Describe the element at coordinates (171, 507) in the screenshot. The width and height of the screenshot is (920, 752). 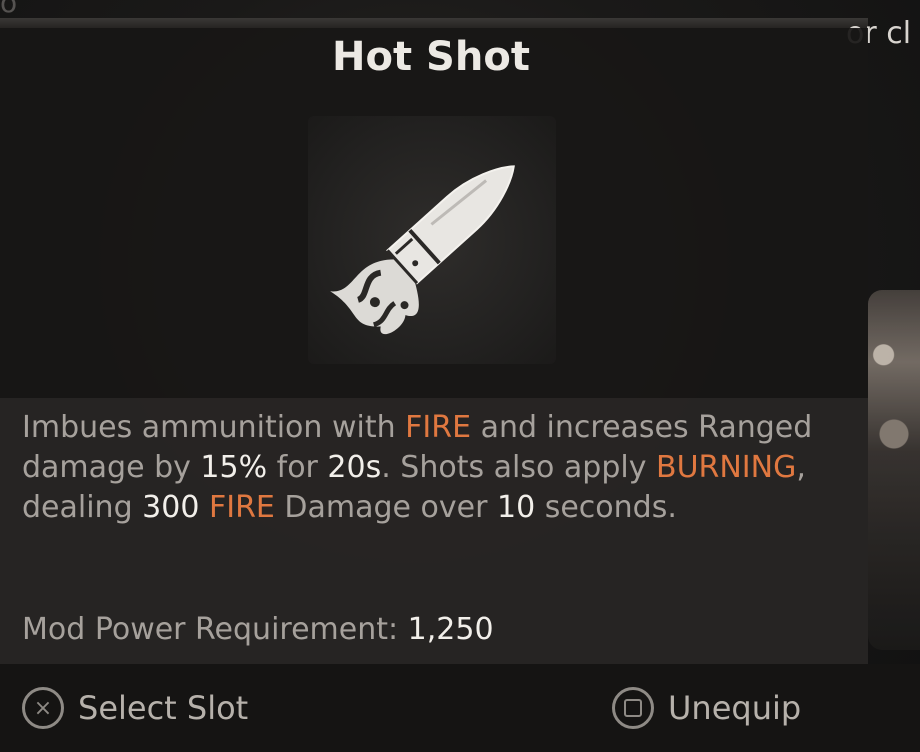
I see `desc-value-damage: 300` at that location.